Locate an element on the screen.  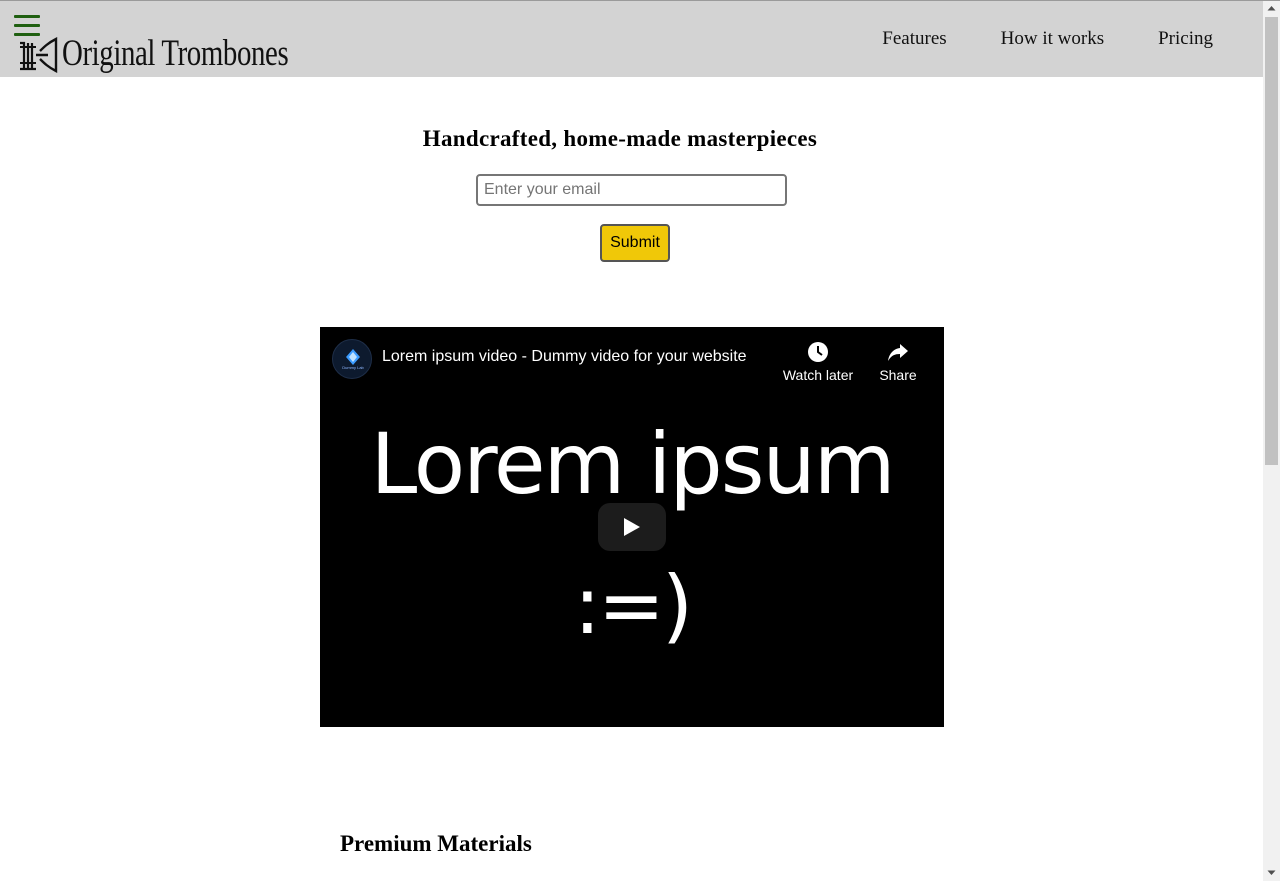
channel-avatar: Dummy Lab is located at coordinates (352, 359).